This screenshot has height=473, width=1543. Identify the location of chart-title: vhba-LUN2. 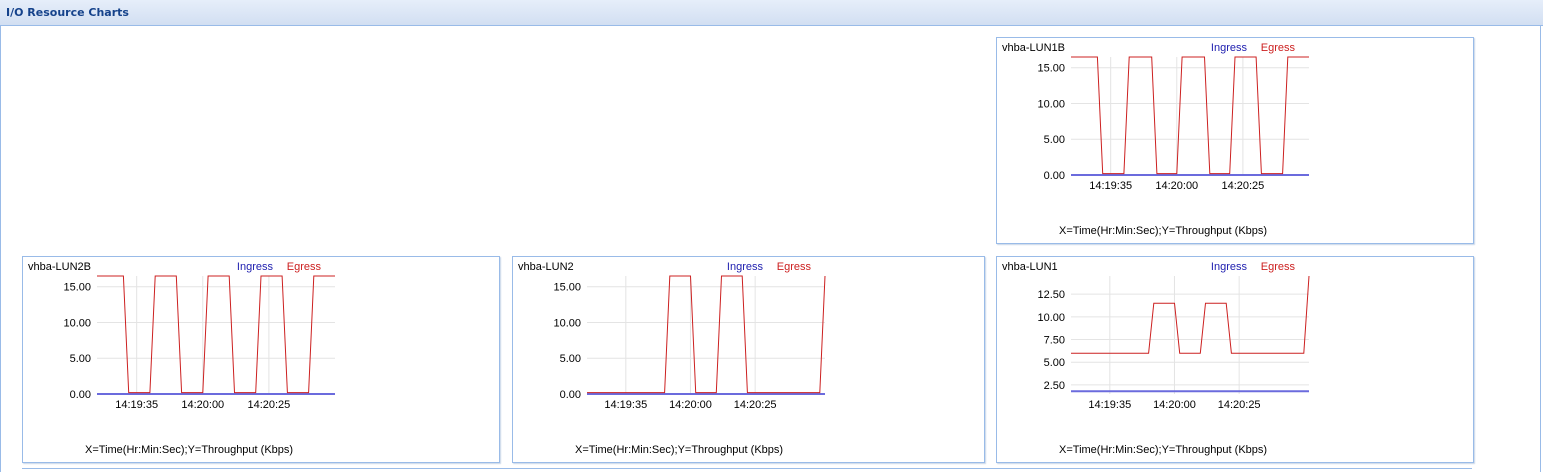
(546, 267).